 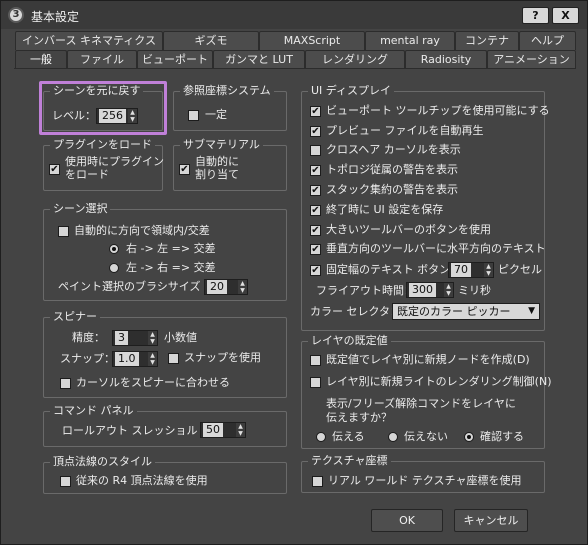 What do you see at coordinates (65, 481) in the screenshot?
I see `legacy-normals-checkbox` at bounding box center [65, 481].